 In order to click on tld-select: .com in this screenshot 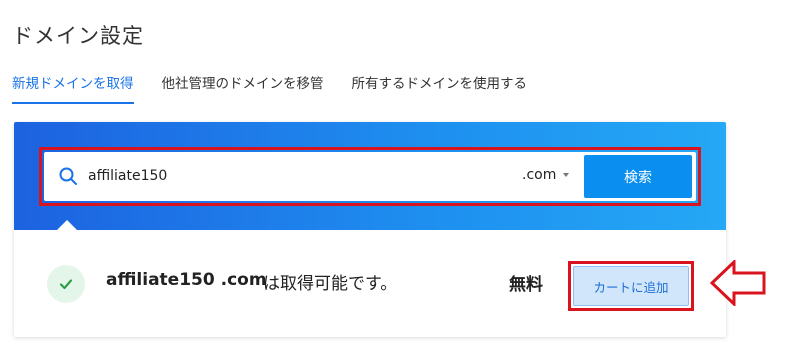, I will do `click(546, 175)`.